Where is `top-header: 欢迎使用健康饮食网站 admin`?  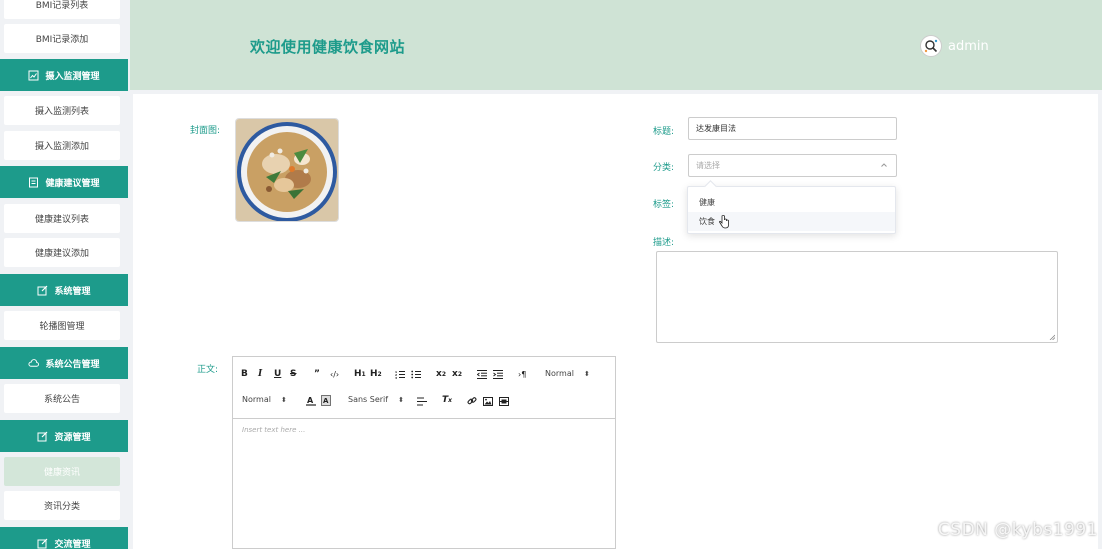 top-header: 欢迎使用健康饮食网站 admin is located at coordinates (616, 45).